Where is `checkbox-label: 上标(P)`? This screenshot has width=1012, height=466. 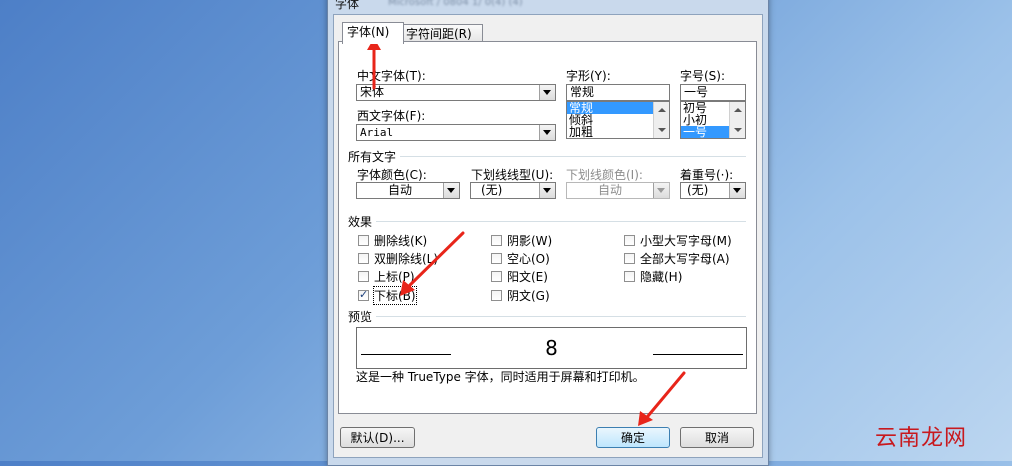 checkbox-label: 上标(P) is located at coordinates (394, 277).